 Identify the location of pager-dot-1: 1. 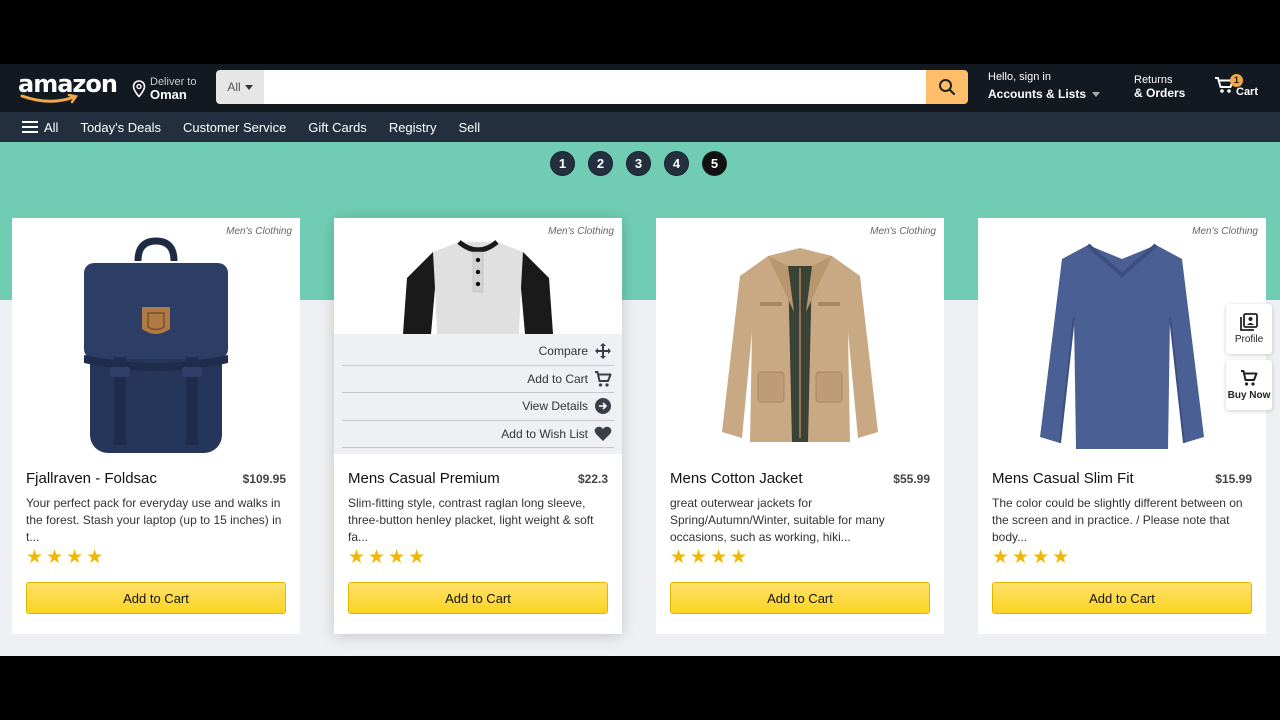
(562, 163).